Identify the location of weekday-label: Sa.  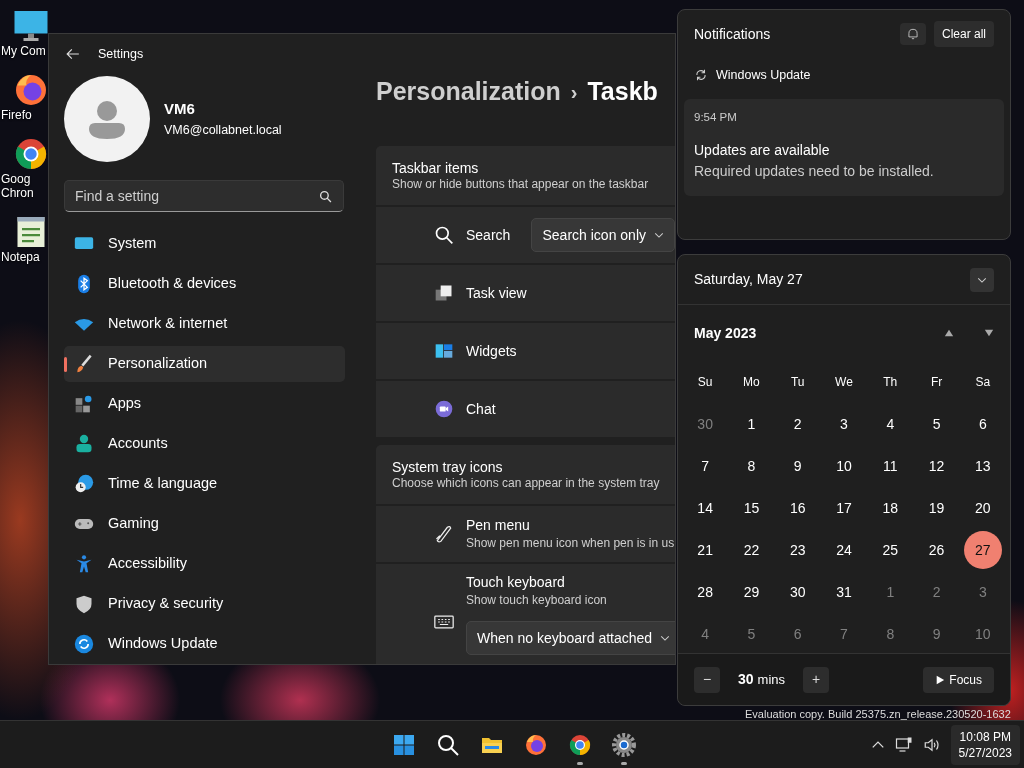
(983, 382).